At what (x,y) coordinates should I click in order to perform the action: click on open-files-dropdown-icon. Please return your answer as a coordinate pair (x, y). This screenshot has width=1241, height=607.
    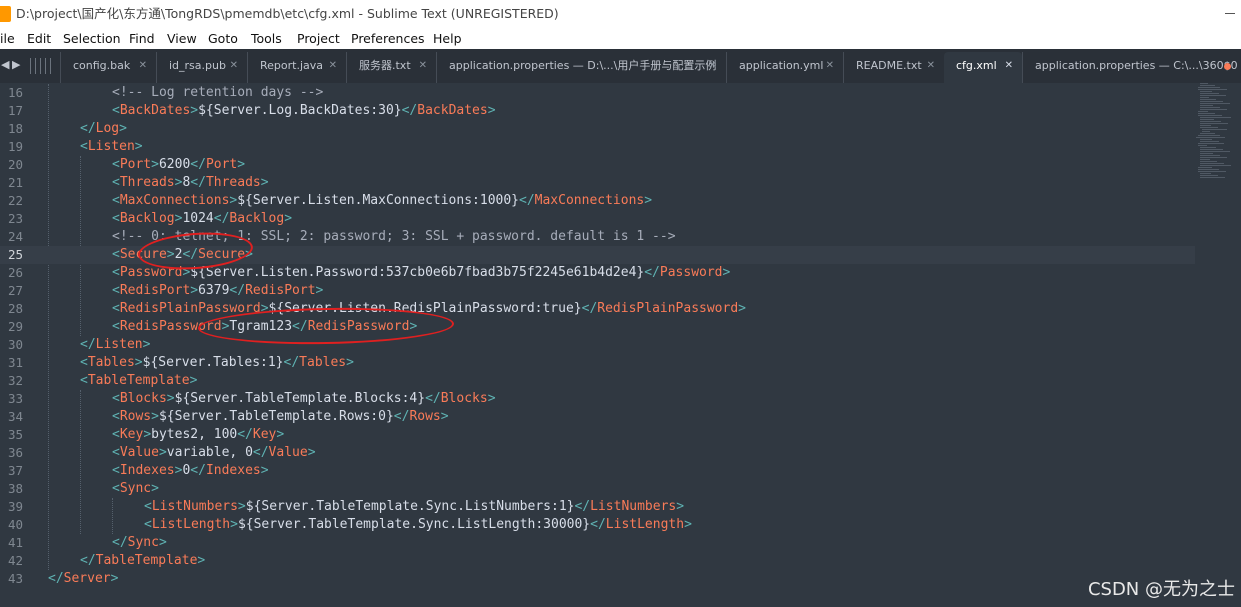
    Looking at the image, I should click on (42, 66).